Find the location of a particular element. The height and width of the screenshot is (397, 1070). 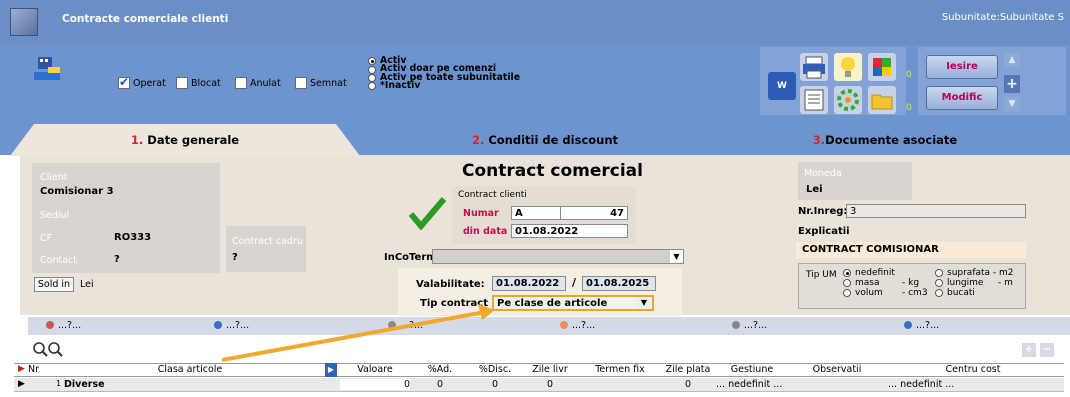

grid-remove-button: − is located at coordinates (1047, 350).